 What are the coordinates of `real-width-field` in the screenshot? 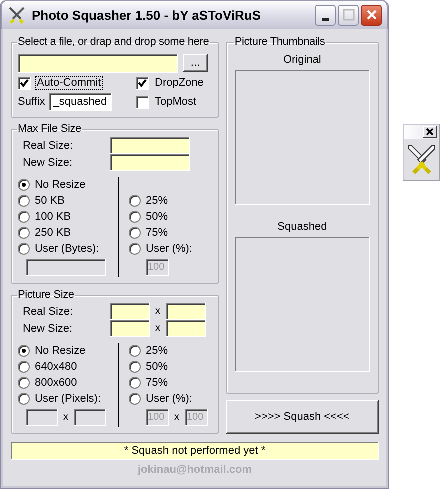 It's located at (130, 311).